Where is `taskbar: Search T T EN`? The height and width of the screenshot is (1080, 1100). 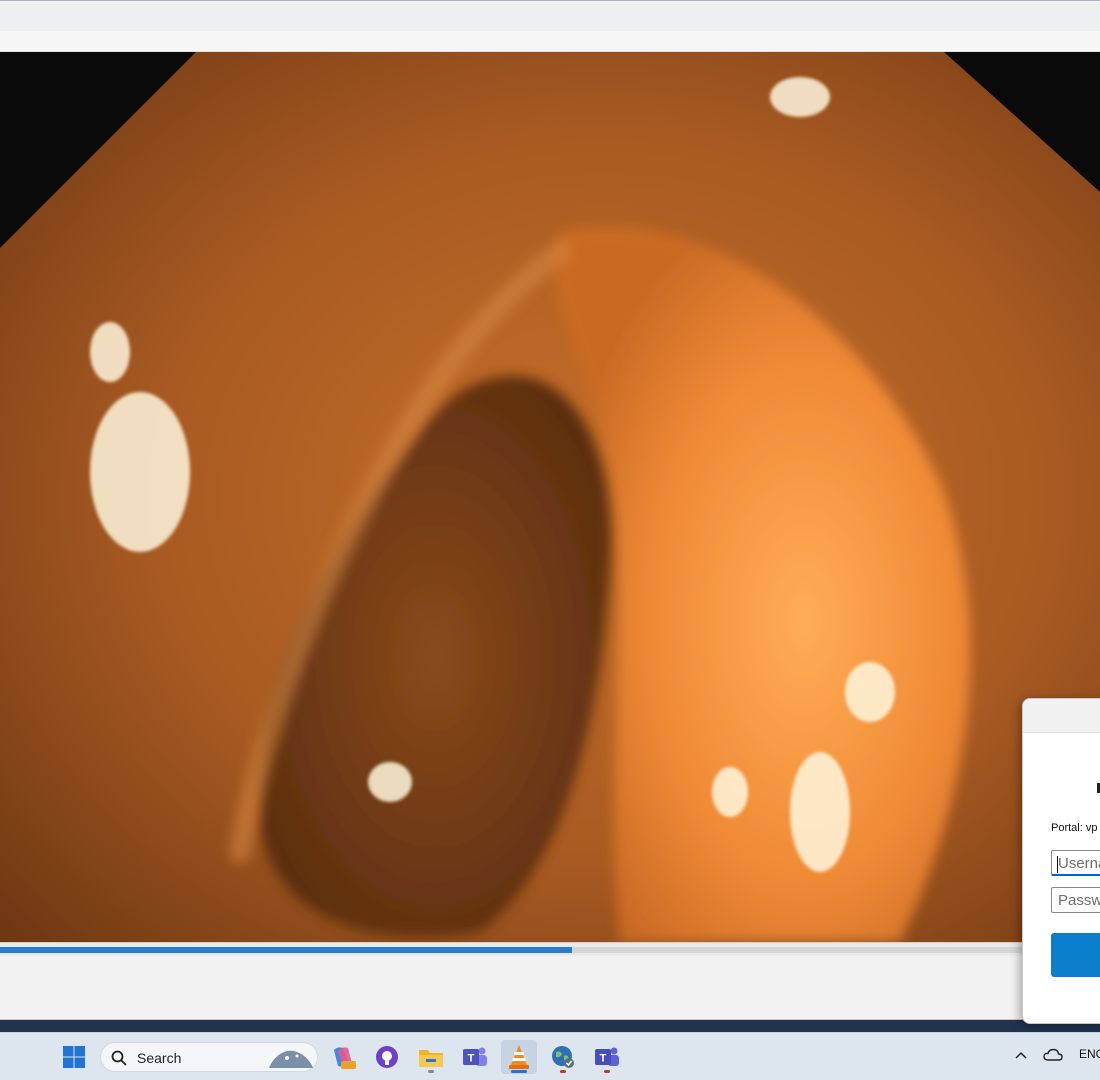 taskbar: Search T T EN is located at coordinates (550, 1056).